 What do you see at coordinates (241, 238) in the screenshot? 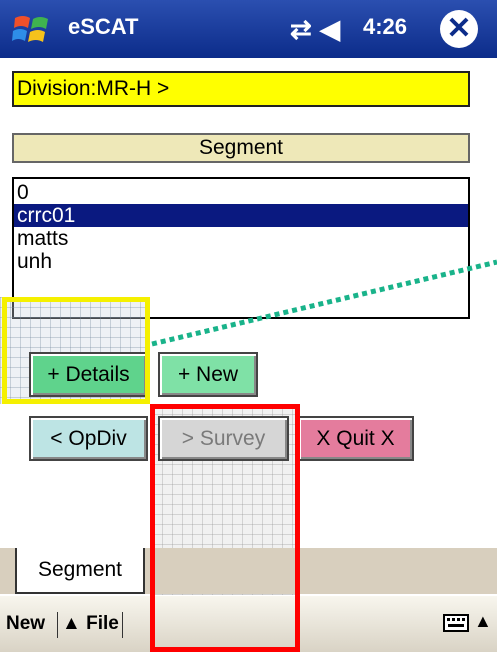
I see `list-item: matts` at bounding box center [241, 238].